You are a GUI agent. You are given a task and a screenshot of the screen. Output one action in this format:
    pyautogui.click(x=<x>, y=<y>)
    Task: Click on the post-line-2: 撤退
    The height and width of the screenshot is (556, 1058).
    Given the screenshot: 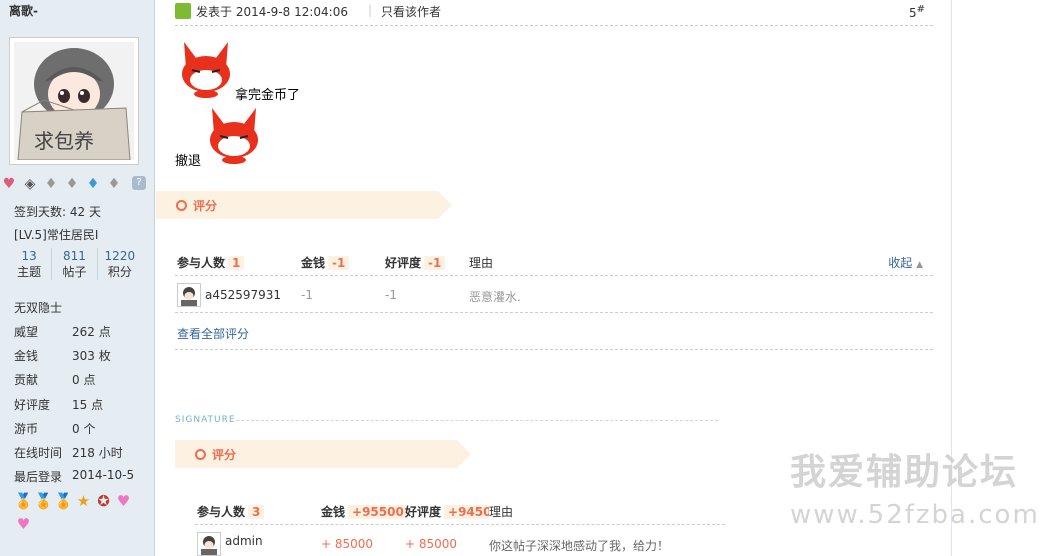 What is the action you would take?
    pyautogui.click(x=188, y=161)
    